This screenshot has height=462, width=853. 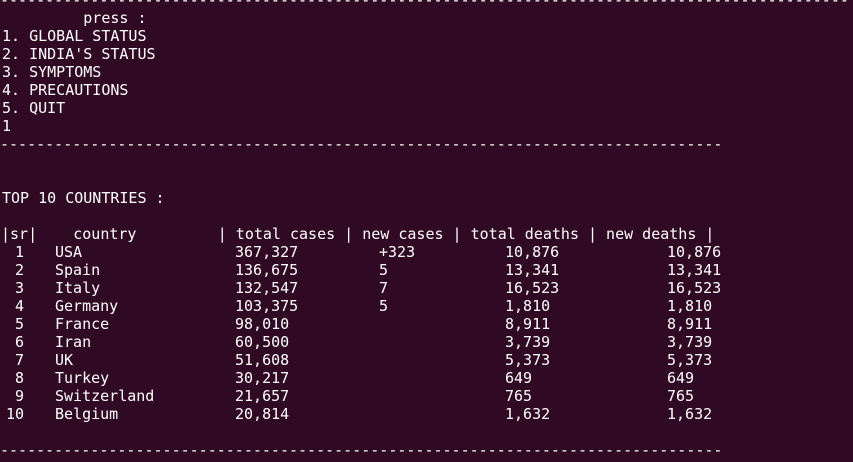 I want to click on menu-option-quit: 5. QUIT, so click(x=34, y=108).